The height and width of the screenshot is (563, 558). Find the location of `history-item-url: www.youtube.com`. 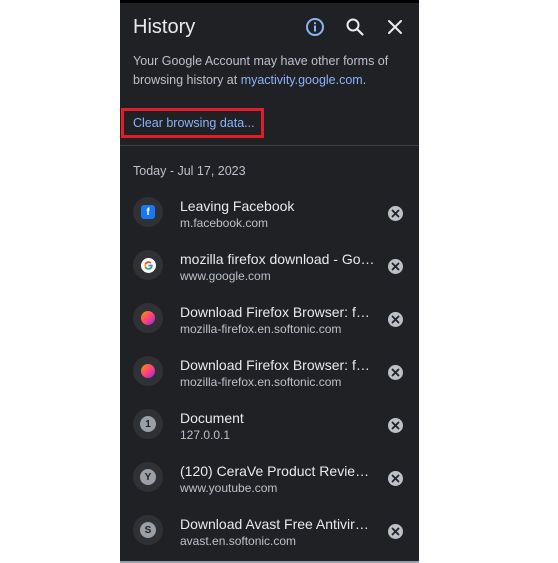

history-item-url: www.youtube.com is located at coordinates (229, 488).